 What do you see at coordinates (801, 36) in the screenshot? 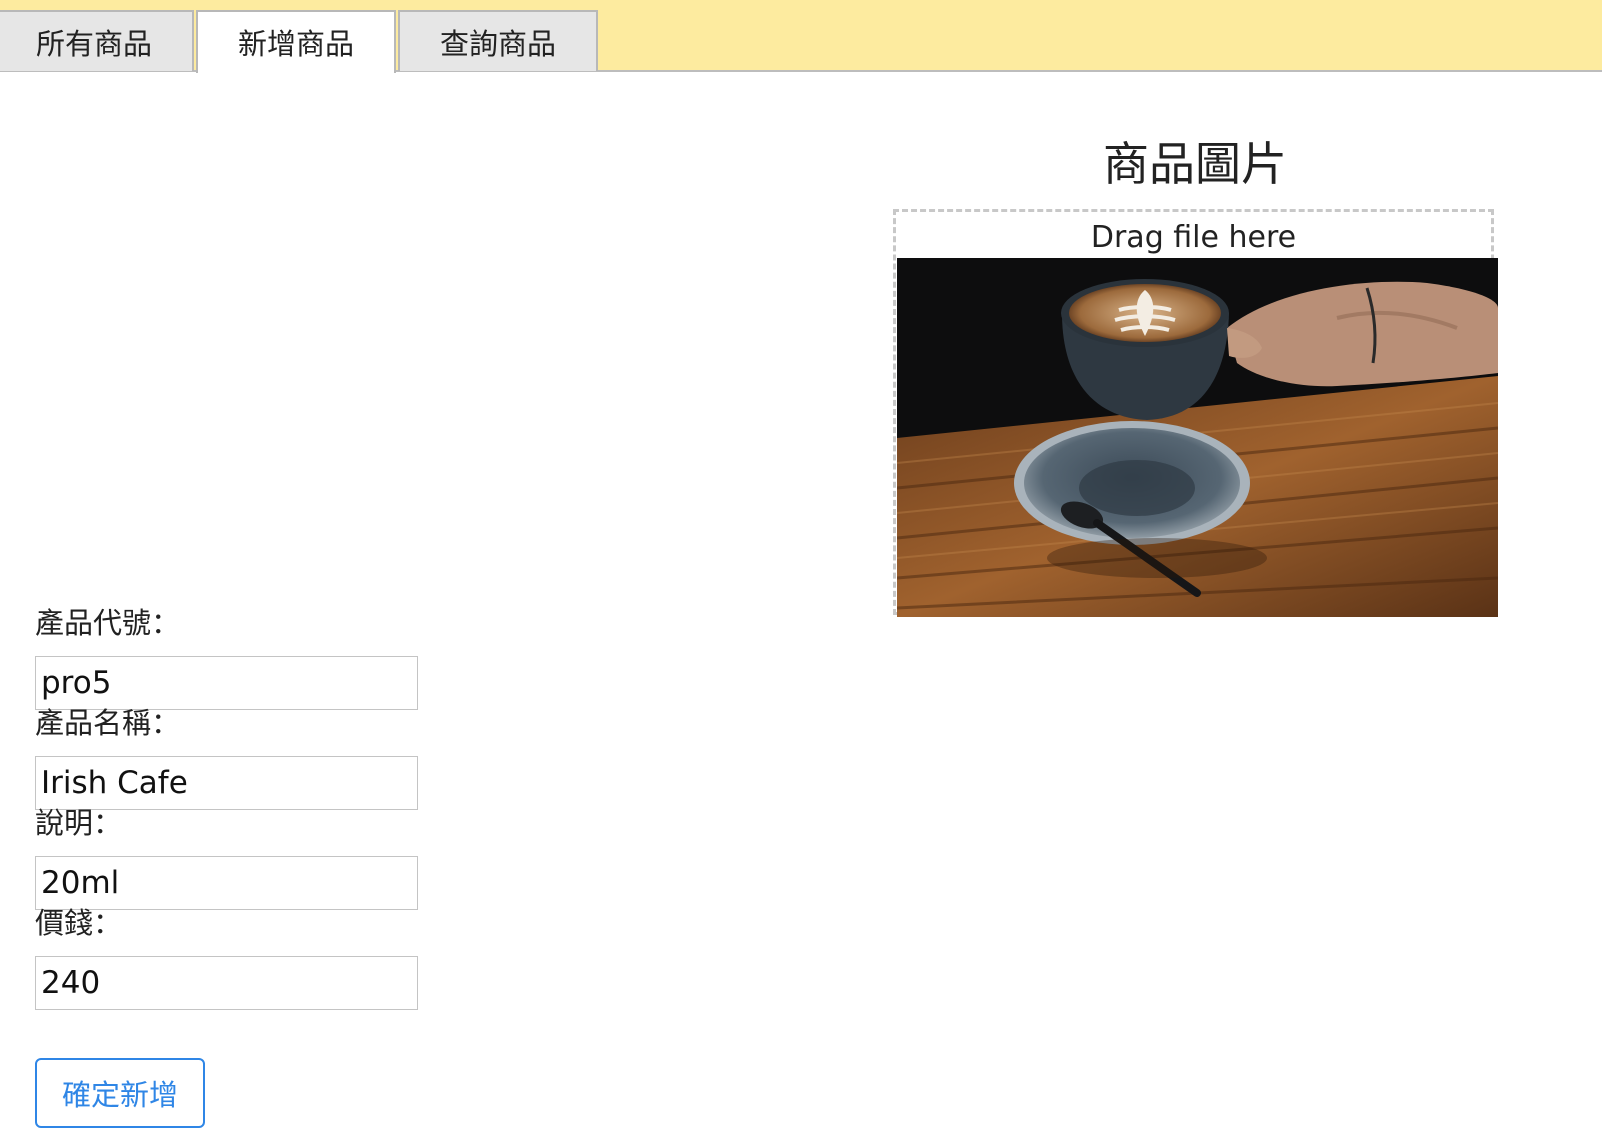
I see `tab-bar: 所有商品 新增商品 查詢商品` at bounding box center [801, 36].